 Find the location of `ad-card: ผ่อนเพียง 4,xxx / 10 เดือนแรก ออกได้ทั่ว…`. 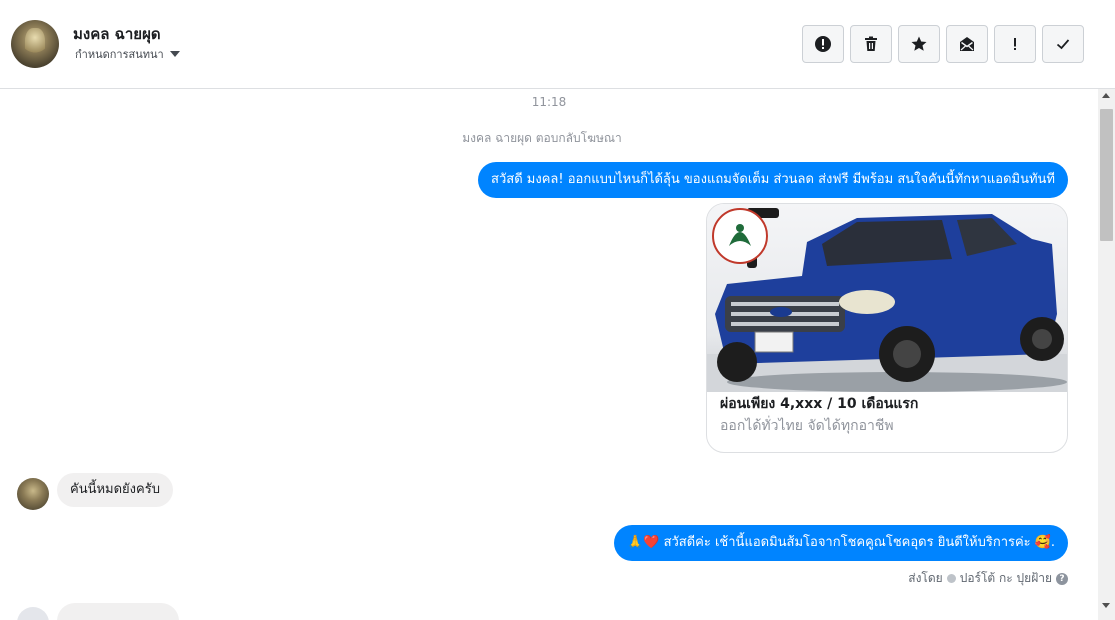

ad-card: ผ่อนเพียง 4,xxx / 10 เดือนแรก ออกได้ทั่ว… is located at coordinates (887, 328).